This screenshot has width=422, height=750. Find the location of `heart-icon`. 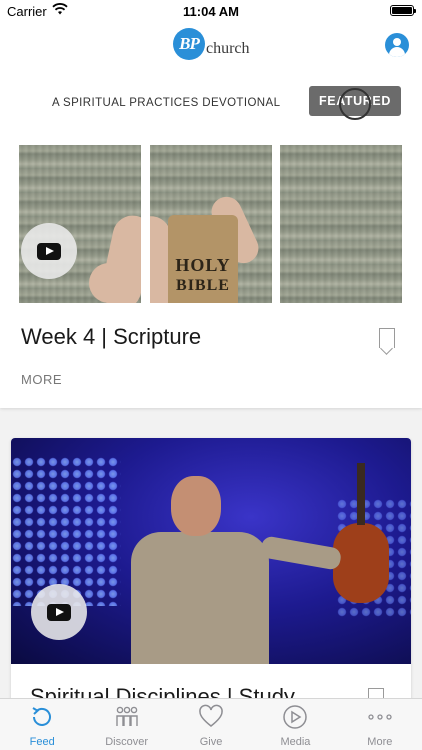

heart-icon is located at coordinates (211, 715).